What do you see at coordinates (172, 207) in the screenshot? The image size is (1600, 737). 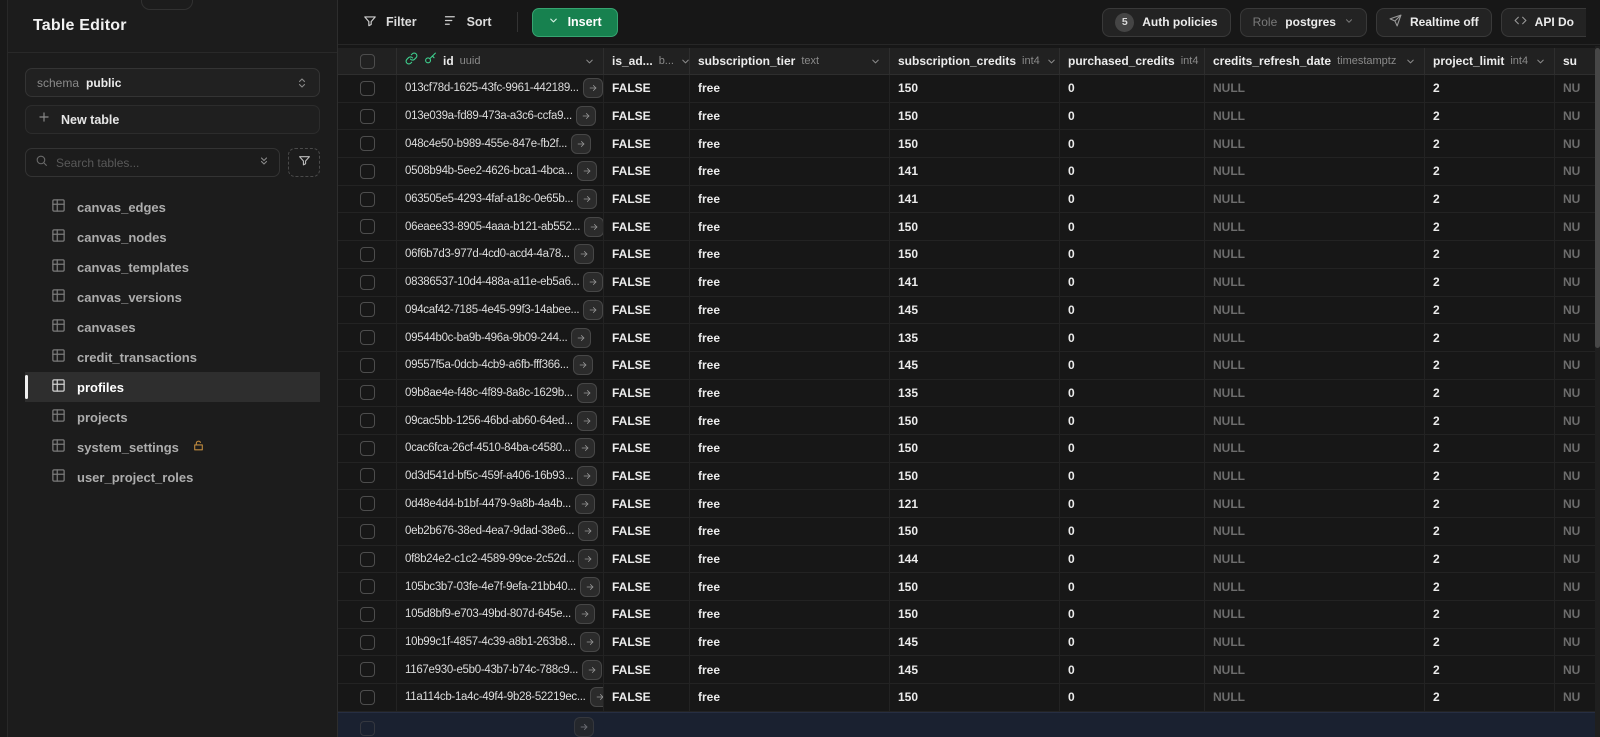 I see `sidebar-item-canvas_edges: canvas_edges` at bounding box center [172, 207].